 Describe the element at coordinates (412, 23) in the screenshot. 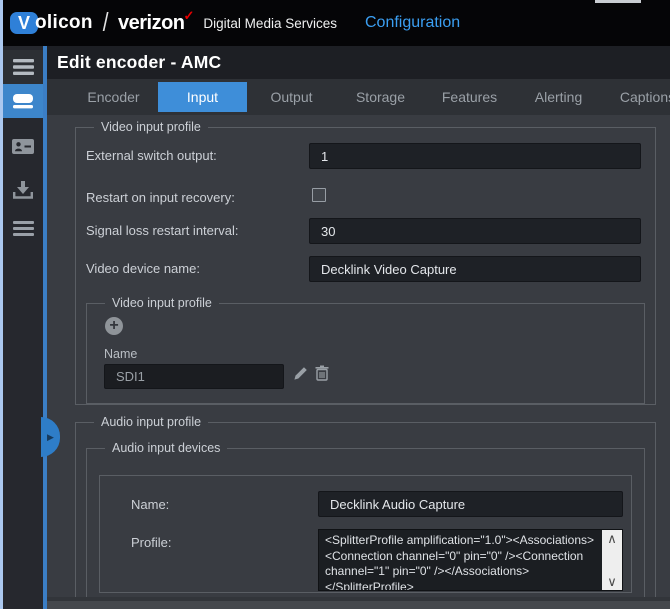

I see `nav-configuration-link: Configuration` at that location.